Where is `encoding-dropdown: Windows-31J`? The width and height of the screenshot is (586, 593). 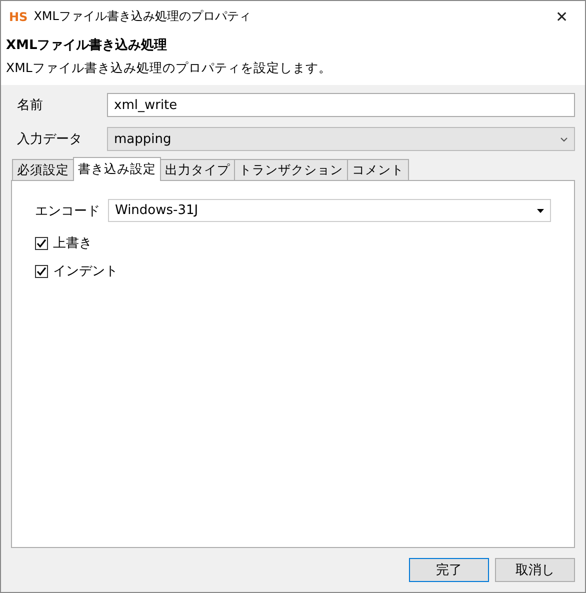
encoding-dropdown: Windows-31J is located at coordinates (329, 210).